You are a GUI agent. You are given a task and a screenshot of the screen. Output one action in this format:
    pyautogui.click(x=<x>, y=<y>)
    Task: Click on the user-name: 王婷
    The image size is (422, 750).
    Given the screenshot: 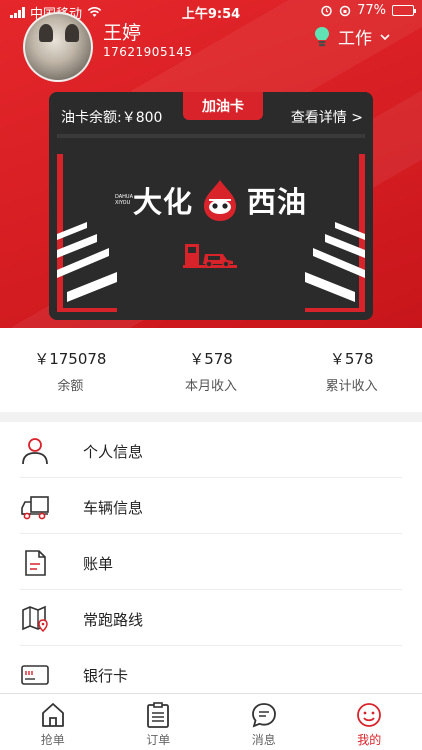 What is the action you would take?
    pyautogui.click(x=122, y=33)
    